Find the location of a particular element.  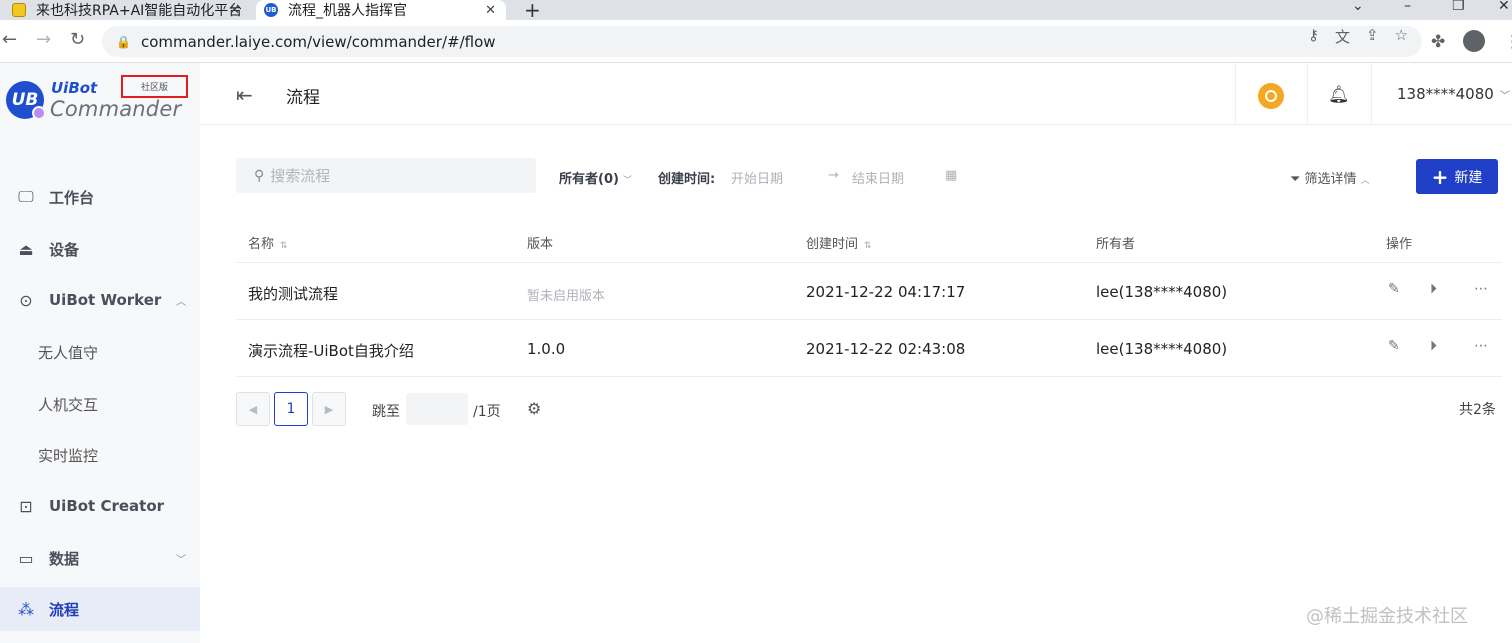

sidebar-item-uibot-creator: ⊡ UiBot Creator is located at coordinates (100, 506).